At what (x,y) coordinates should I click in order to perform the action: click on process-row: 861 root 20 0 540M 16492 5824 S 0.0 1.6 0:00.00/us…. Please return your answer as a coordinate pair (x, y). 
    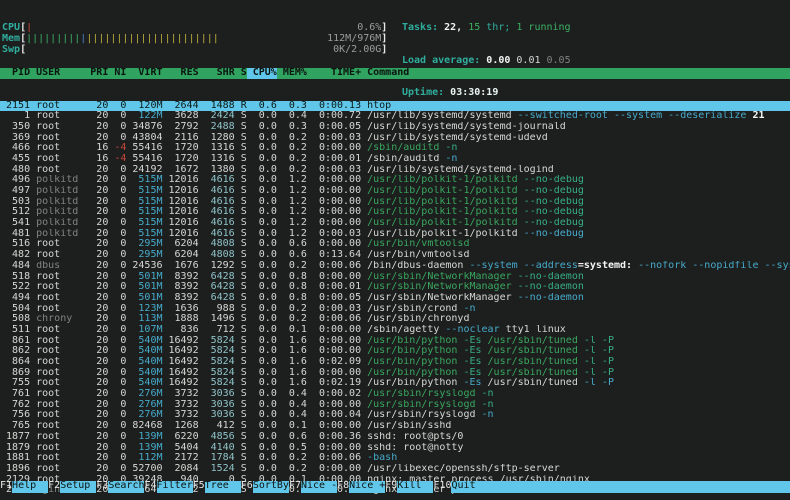
    Looking at the image, I should click on (395, 341).